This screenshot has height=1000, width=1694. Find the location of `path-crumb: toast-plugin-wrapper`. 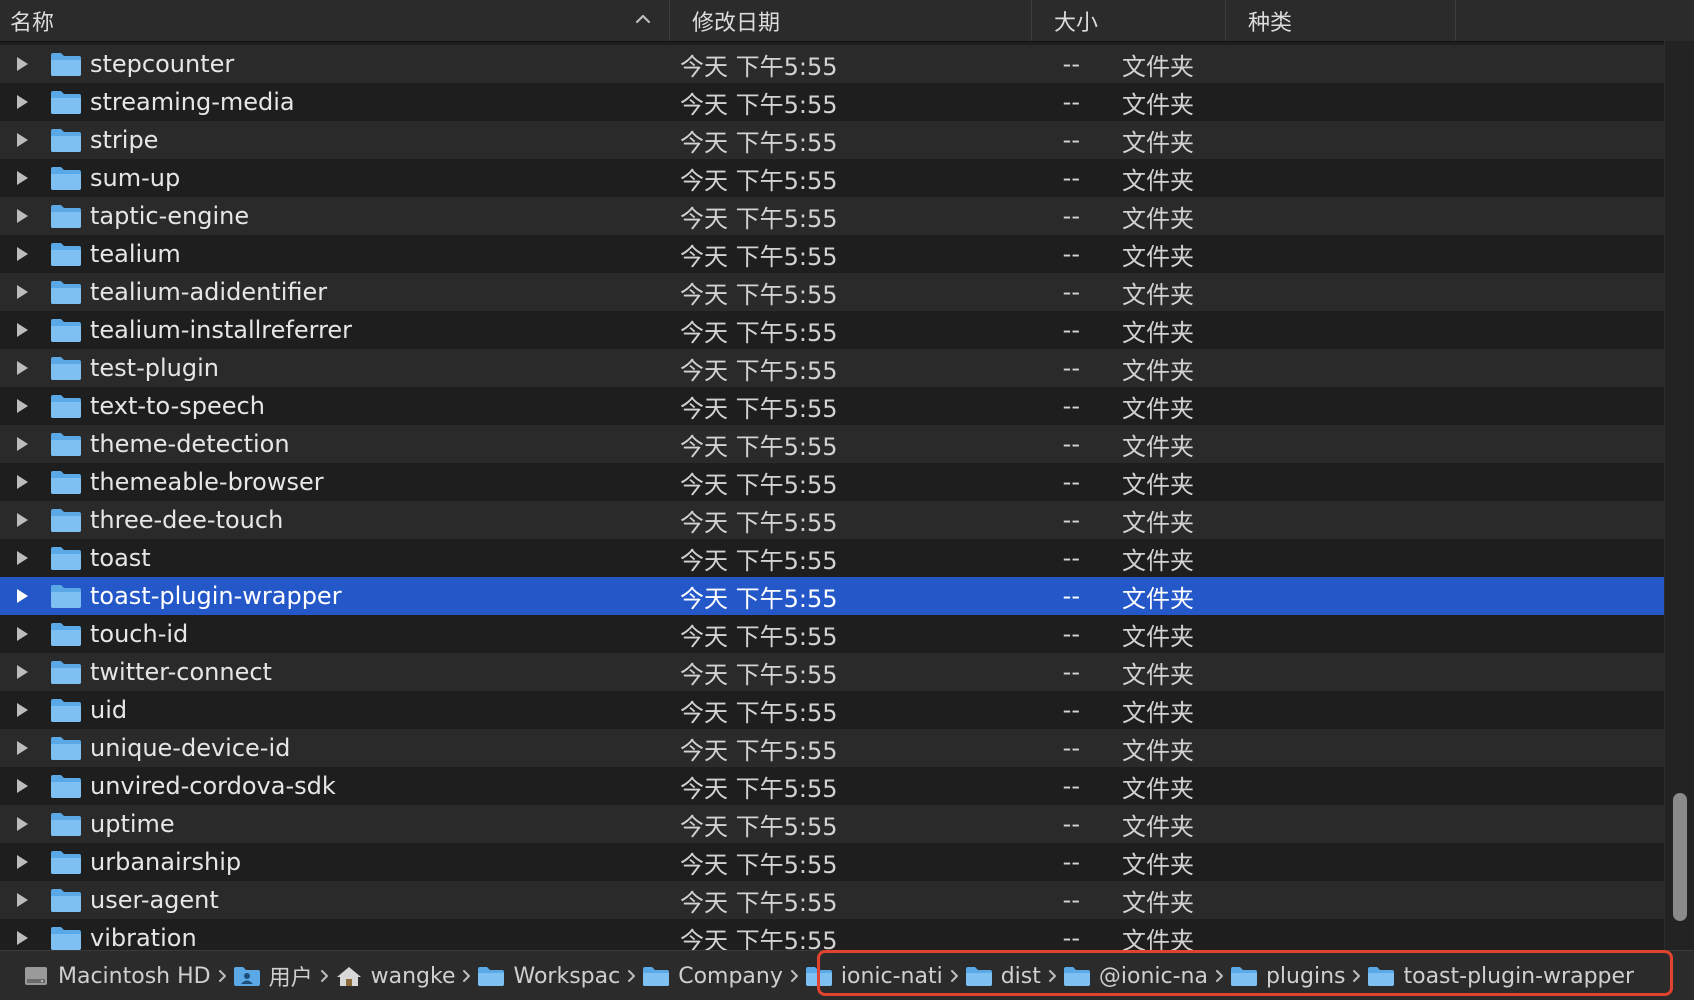

path-crumb: toast-plugin-wrapper is located at coordinates (1500, 975).